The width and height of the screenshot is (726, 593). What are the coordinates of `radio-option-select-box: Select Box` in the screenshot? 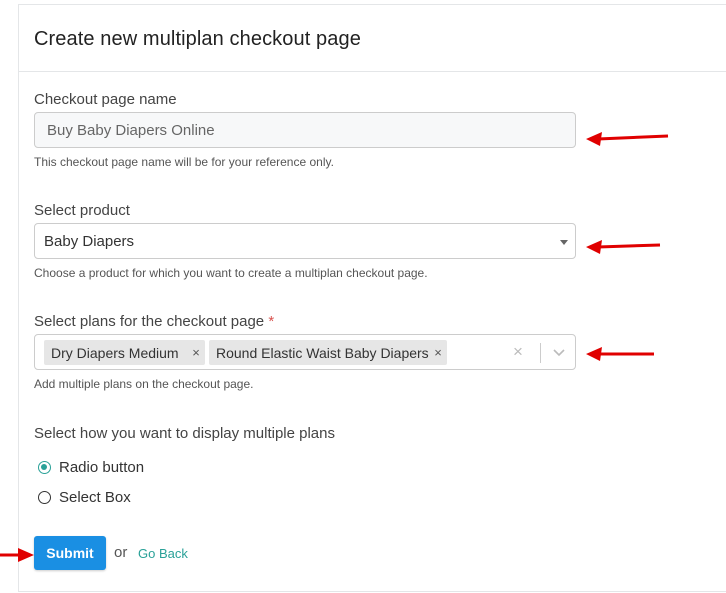 It's located at (84, 497).